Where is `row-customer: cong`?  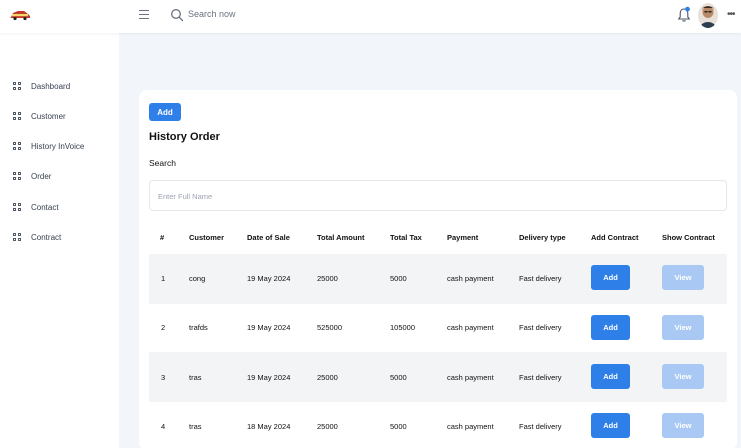
row-customer: cong is located at coordinates (197, 278).